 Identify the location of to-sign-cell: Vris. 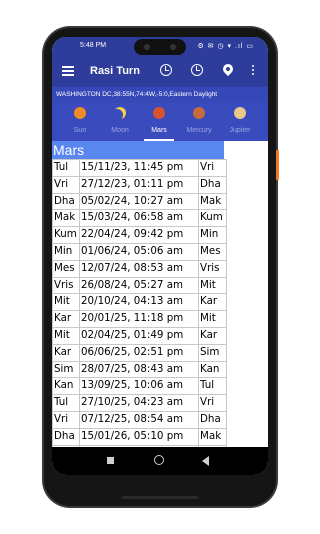
(212, 268).